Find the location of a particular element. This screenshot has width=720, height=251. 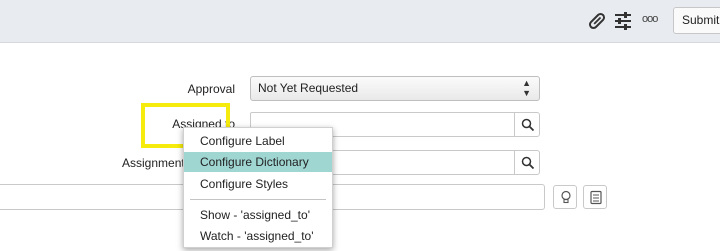

more-options-icon: ooo is located at coordinates (650, 19).